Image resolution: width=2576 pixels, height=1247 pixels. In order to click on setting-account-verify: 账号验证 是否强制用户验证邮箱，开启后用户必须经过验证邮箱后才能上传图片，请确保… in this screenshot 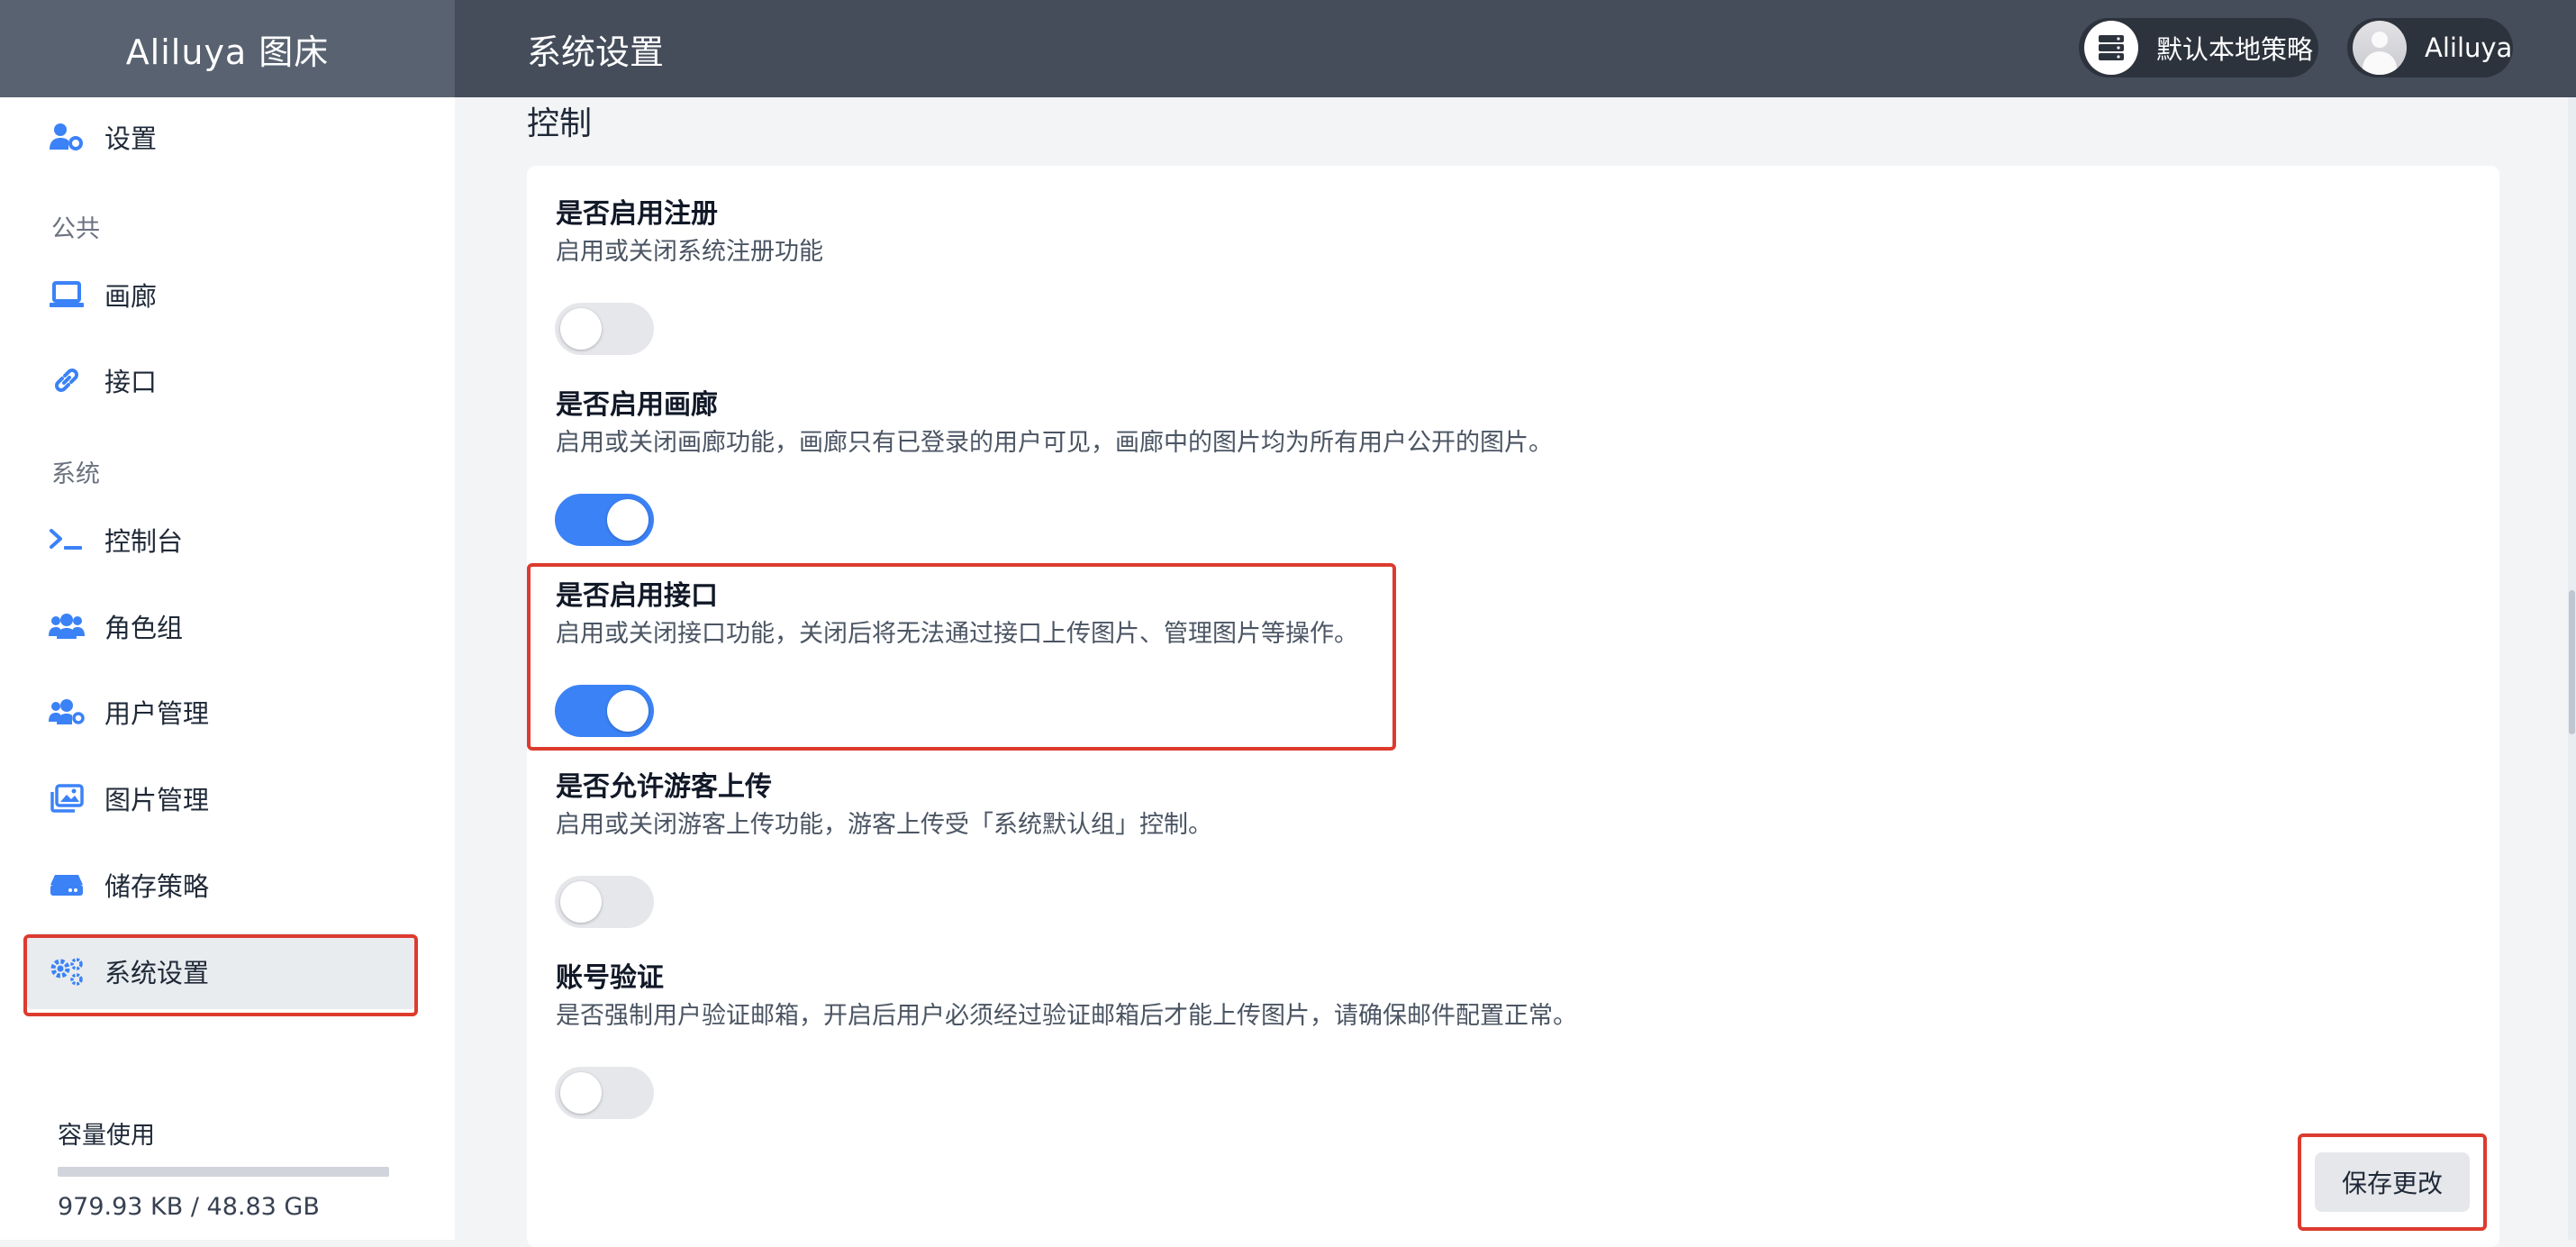, I will do `click(1066, 997)`.